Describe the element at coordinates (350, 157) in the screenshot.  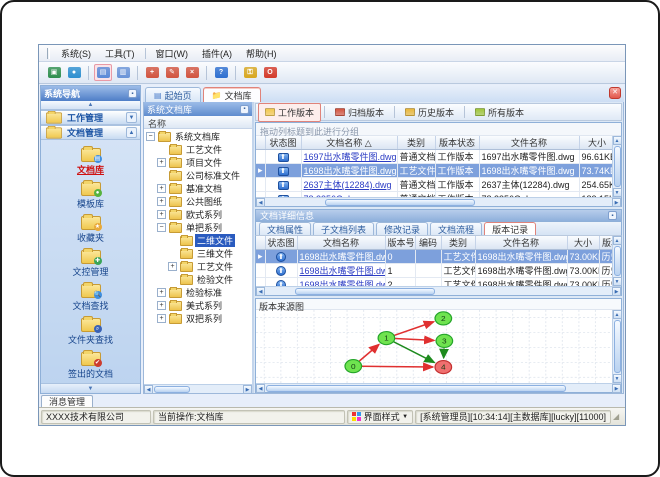
I see `document-link: 1697出水嘴零件图.dwg` at that location.